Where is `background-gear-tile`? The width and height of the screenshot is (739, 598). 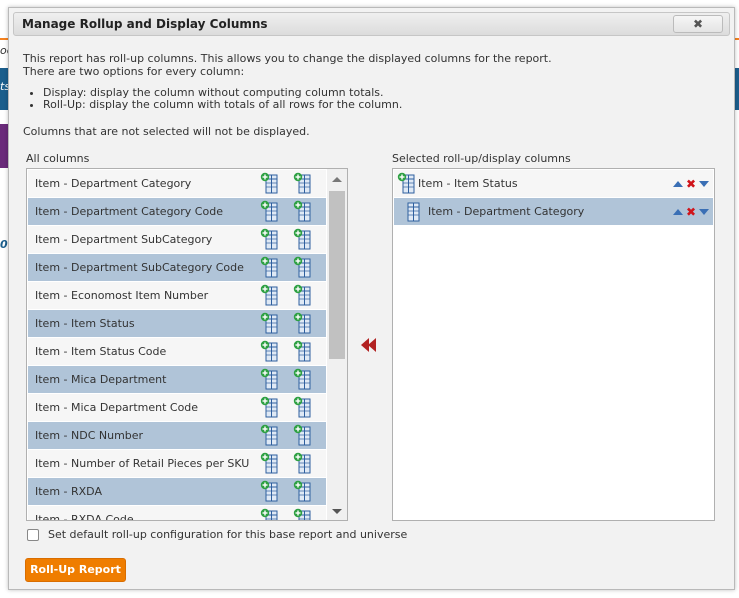
background-gear-tile is located at coordinates (4, 146).